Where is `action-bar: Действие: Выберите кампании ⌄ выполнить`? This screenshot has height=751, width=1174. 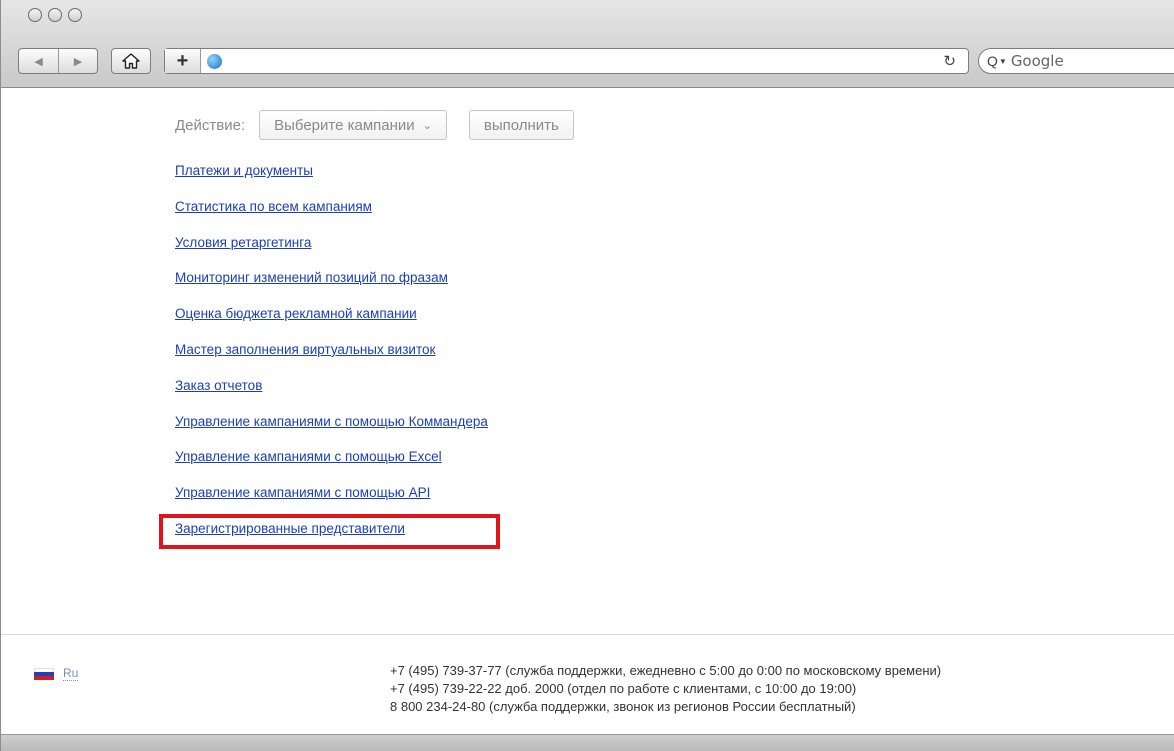 action-bar: Действие: Выберите кампании ⌄ выполнить is located at coordinates (374, 125).